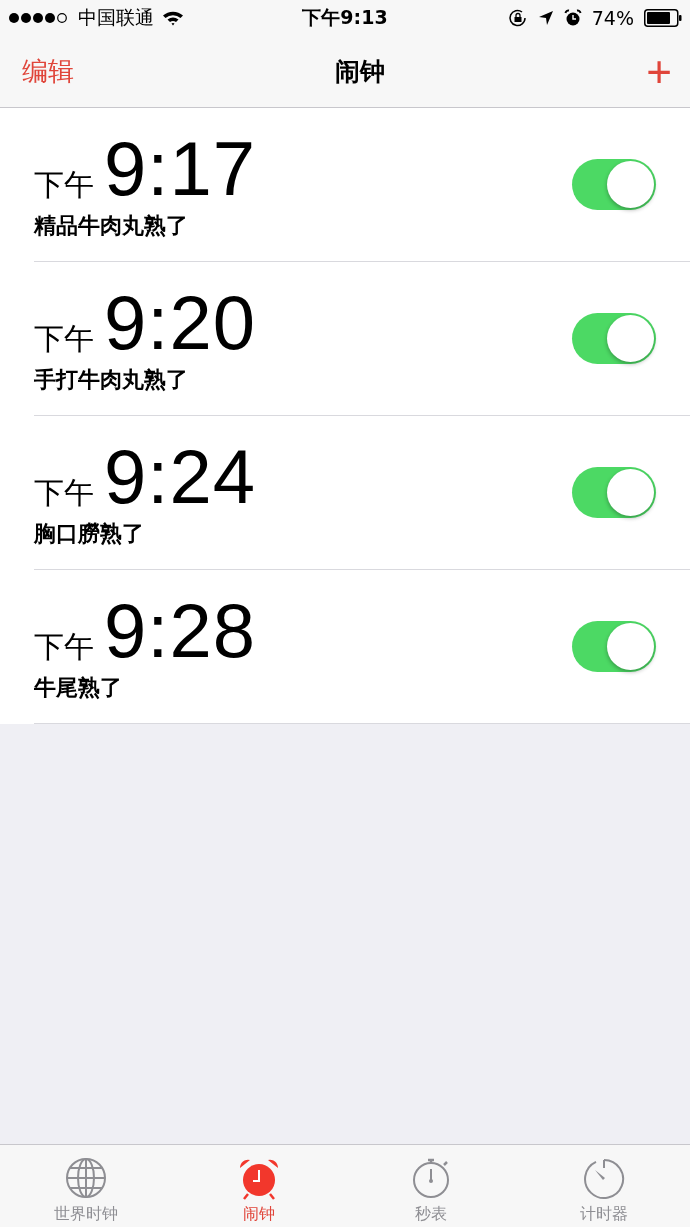 The width and height of the screenshot is (690, 1227). I want to click on tab-button: 秒表, so click(431, 1186).